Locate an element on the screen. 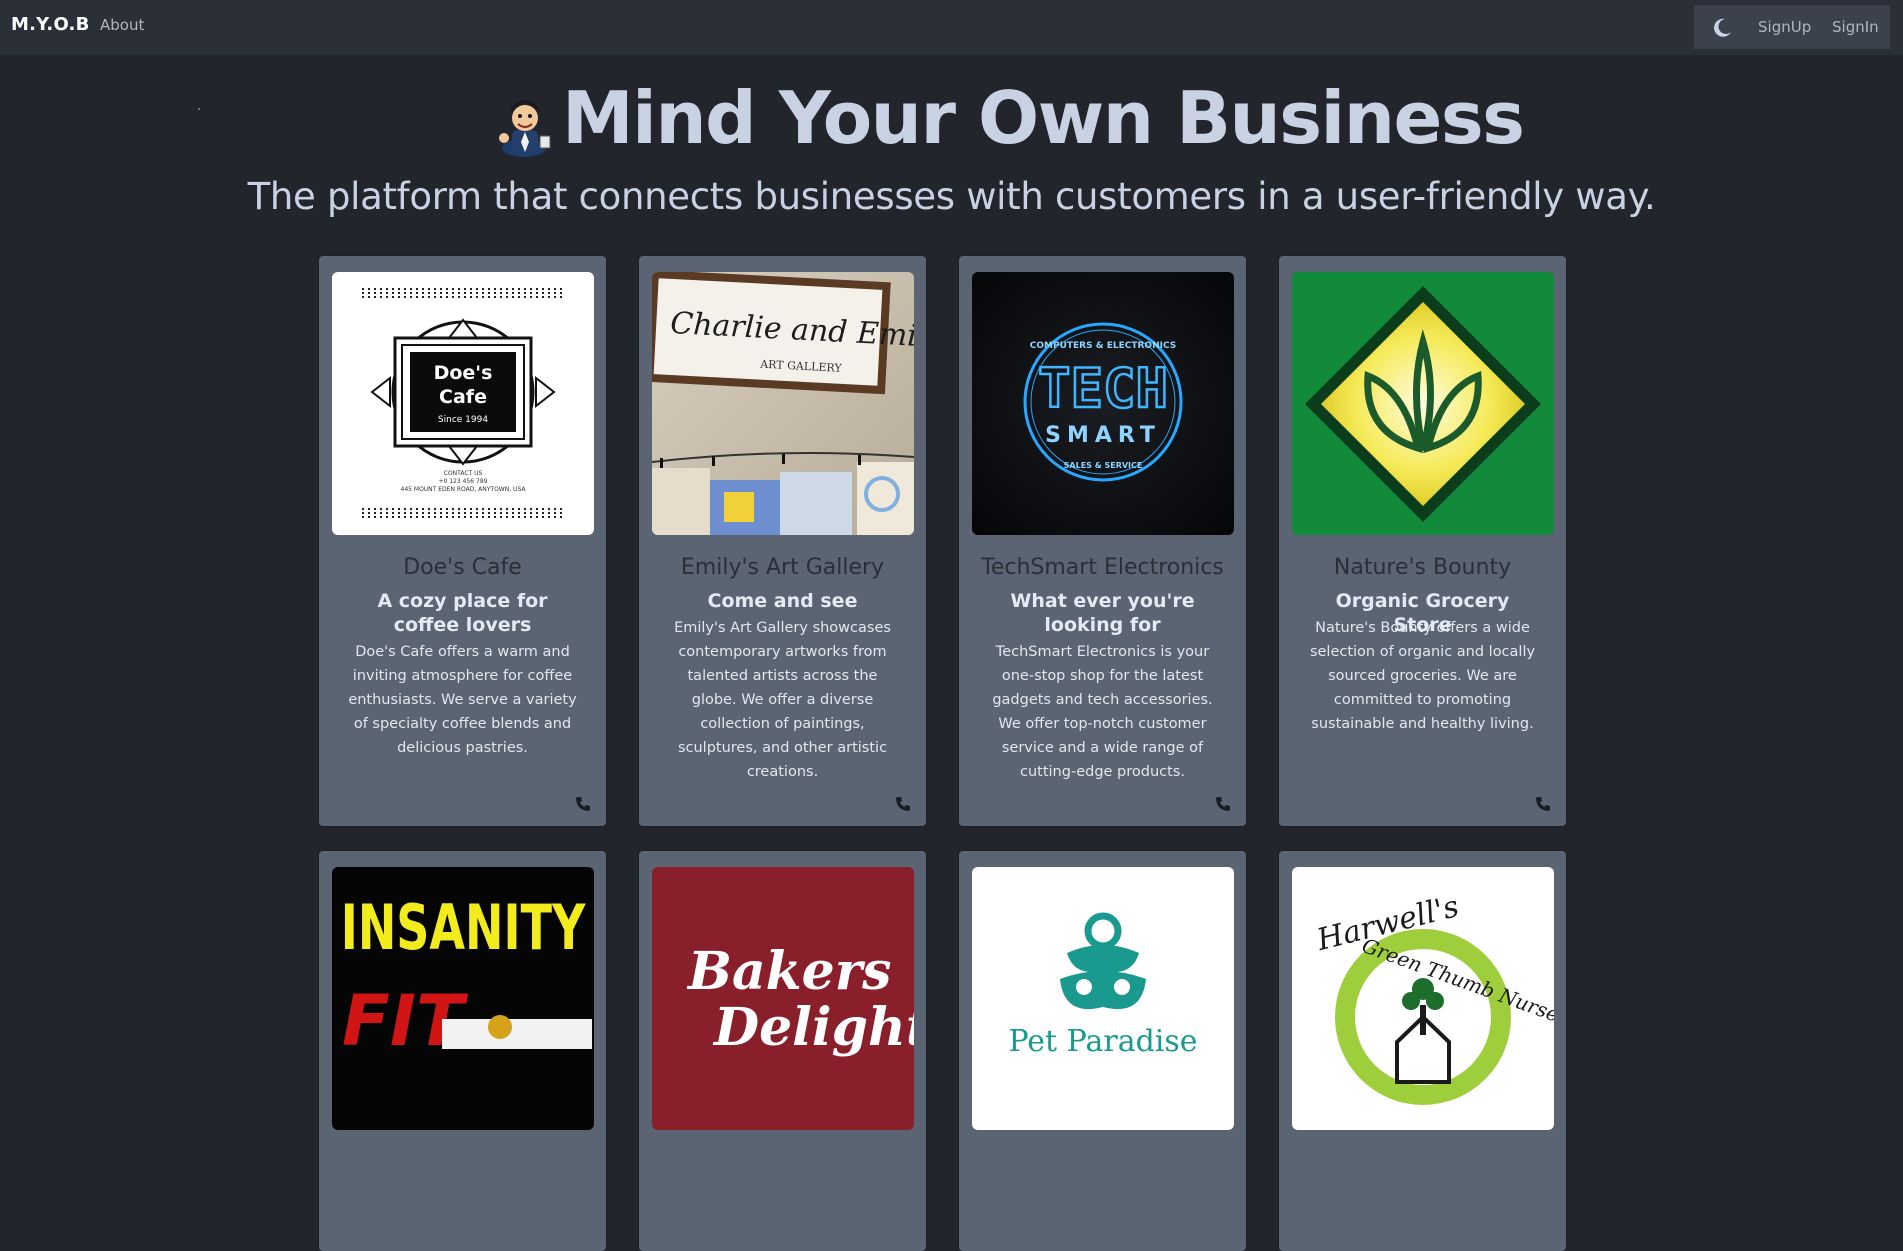 The height and width of the screenshot is (1251, 1903). nav-right-group: SignUp SignIn is located at coordinates (1792, 27).